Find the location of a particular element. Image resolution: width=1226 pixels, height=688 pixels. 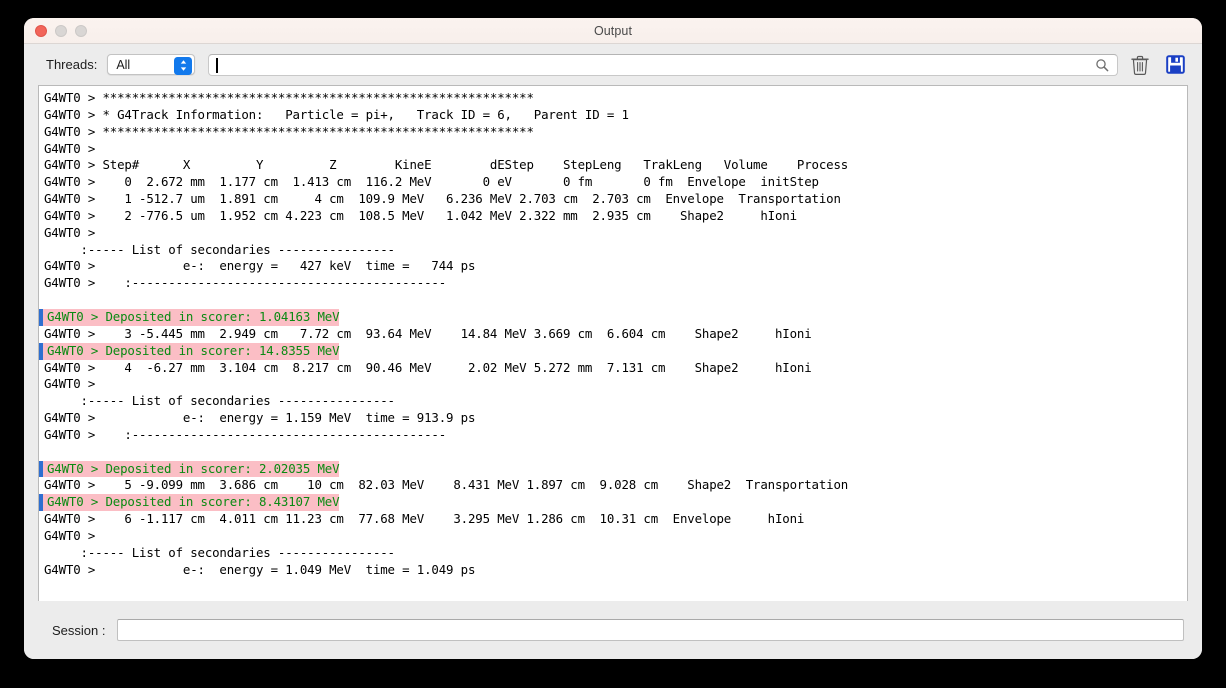

log-line-highlighted: G4WT0 > Deposited in scorer: 1.04163 MeV is located at coordinates (189, 317).